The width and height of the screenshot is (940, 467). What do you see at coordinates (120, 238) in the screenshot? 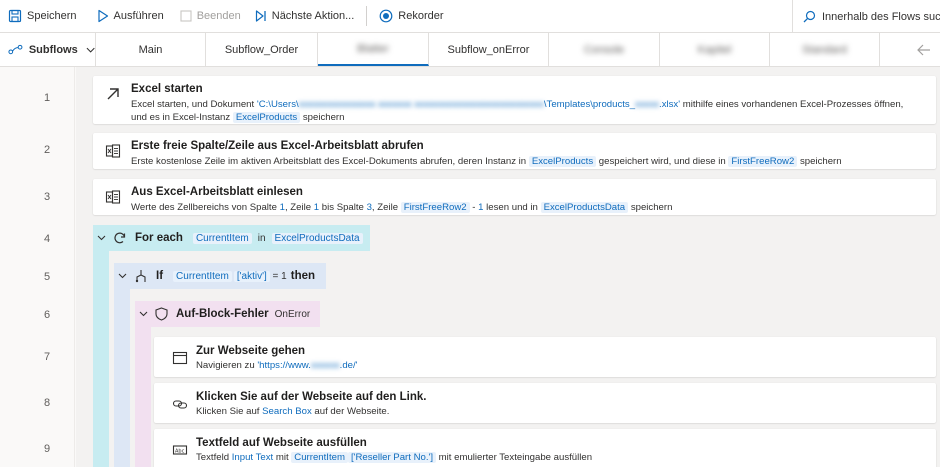
I see `loop-icon` at bounding box center [120, 238].